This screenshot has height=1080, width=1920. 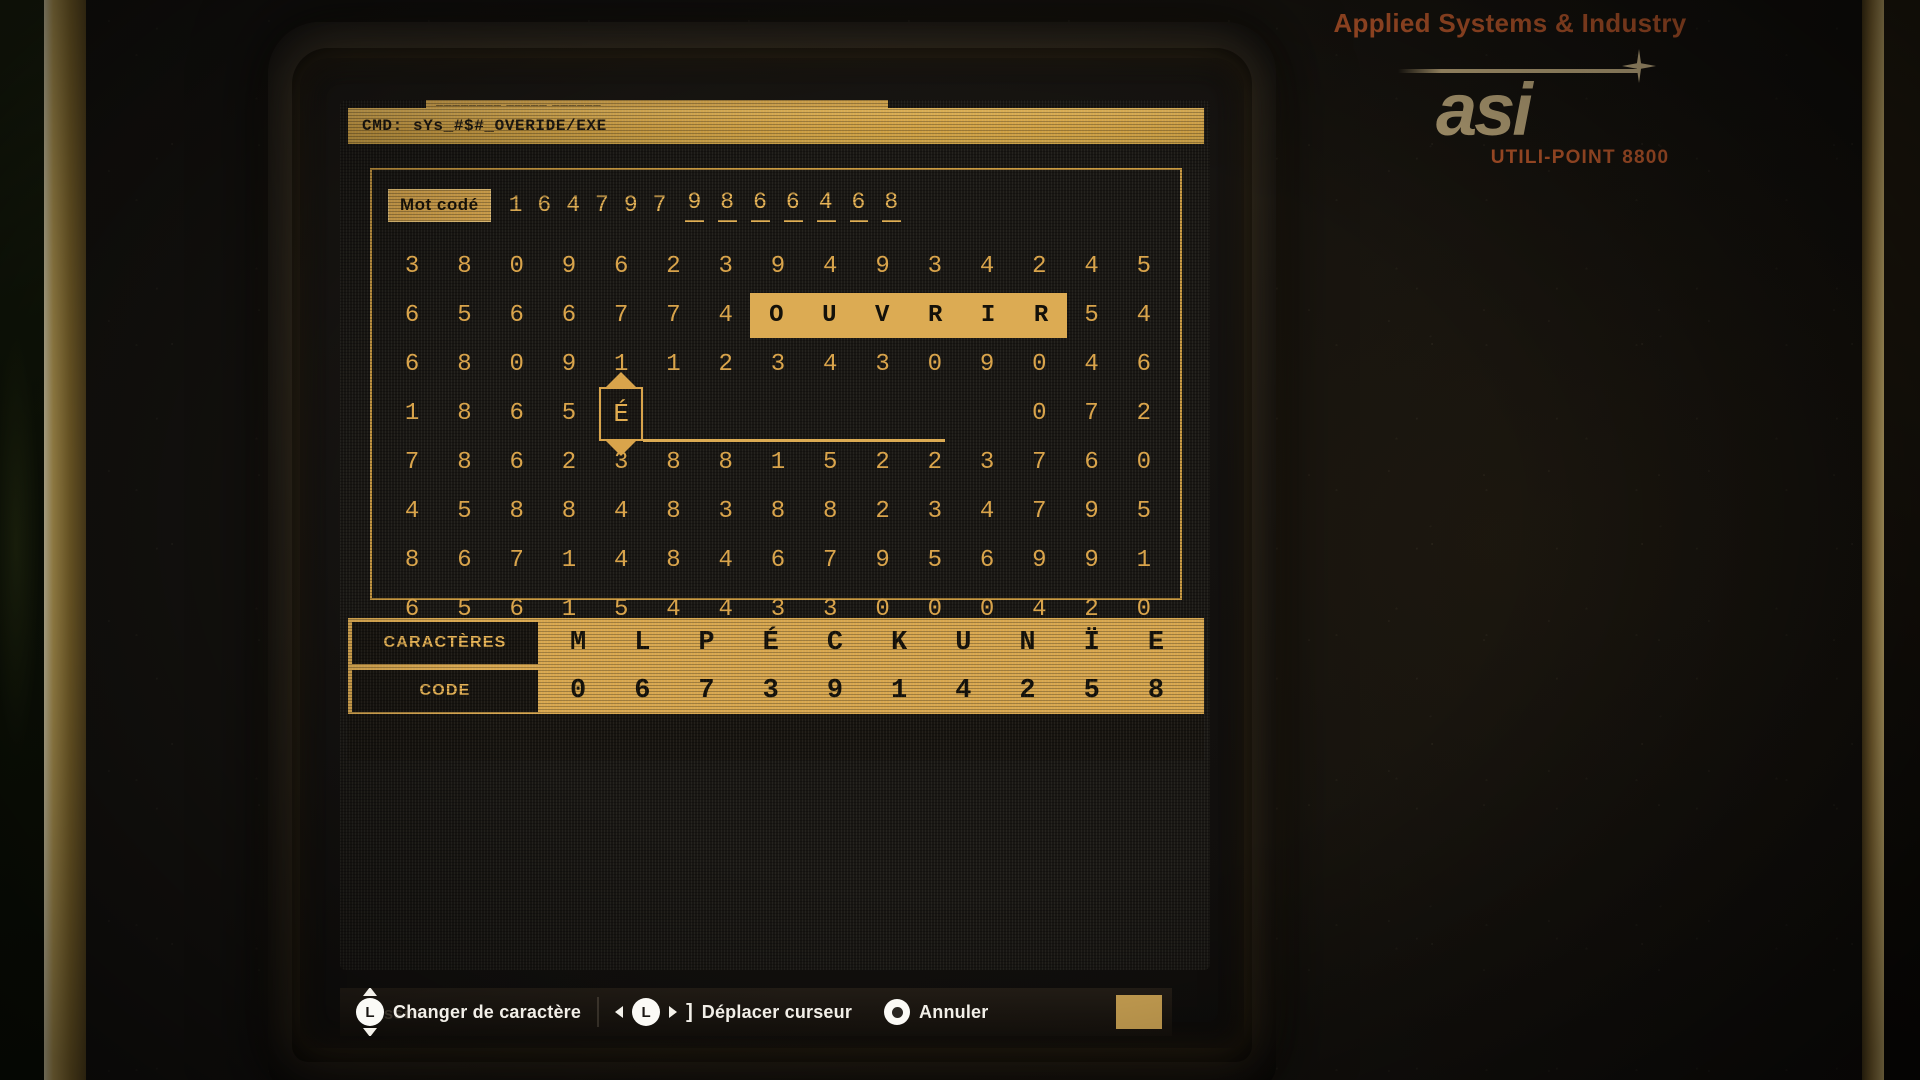 I want to click on matrix-cell-r6-c11: 6, so click(x=987, y=560).